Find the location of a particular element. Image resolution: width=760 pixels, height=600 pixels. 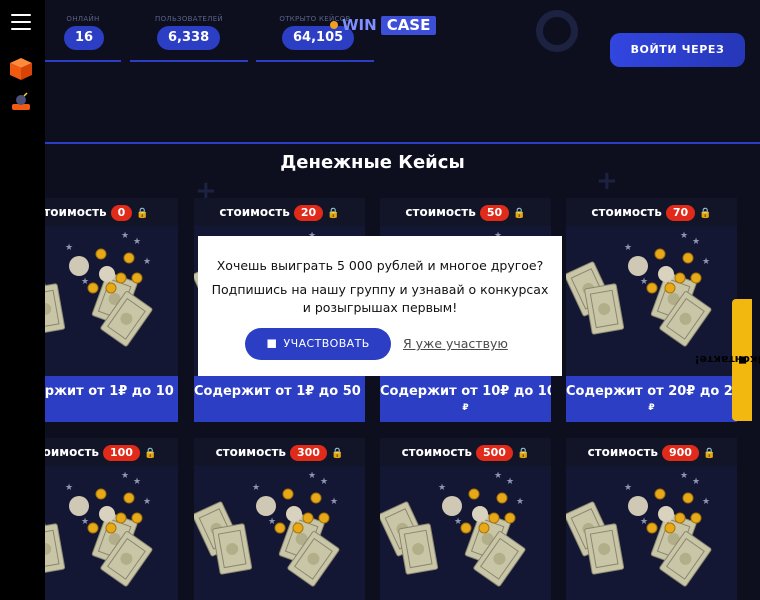

vk-icon: ◼ is located at coordinates (272, 343).